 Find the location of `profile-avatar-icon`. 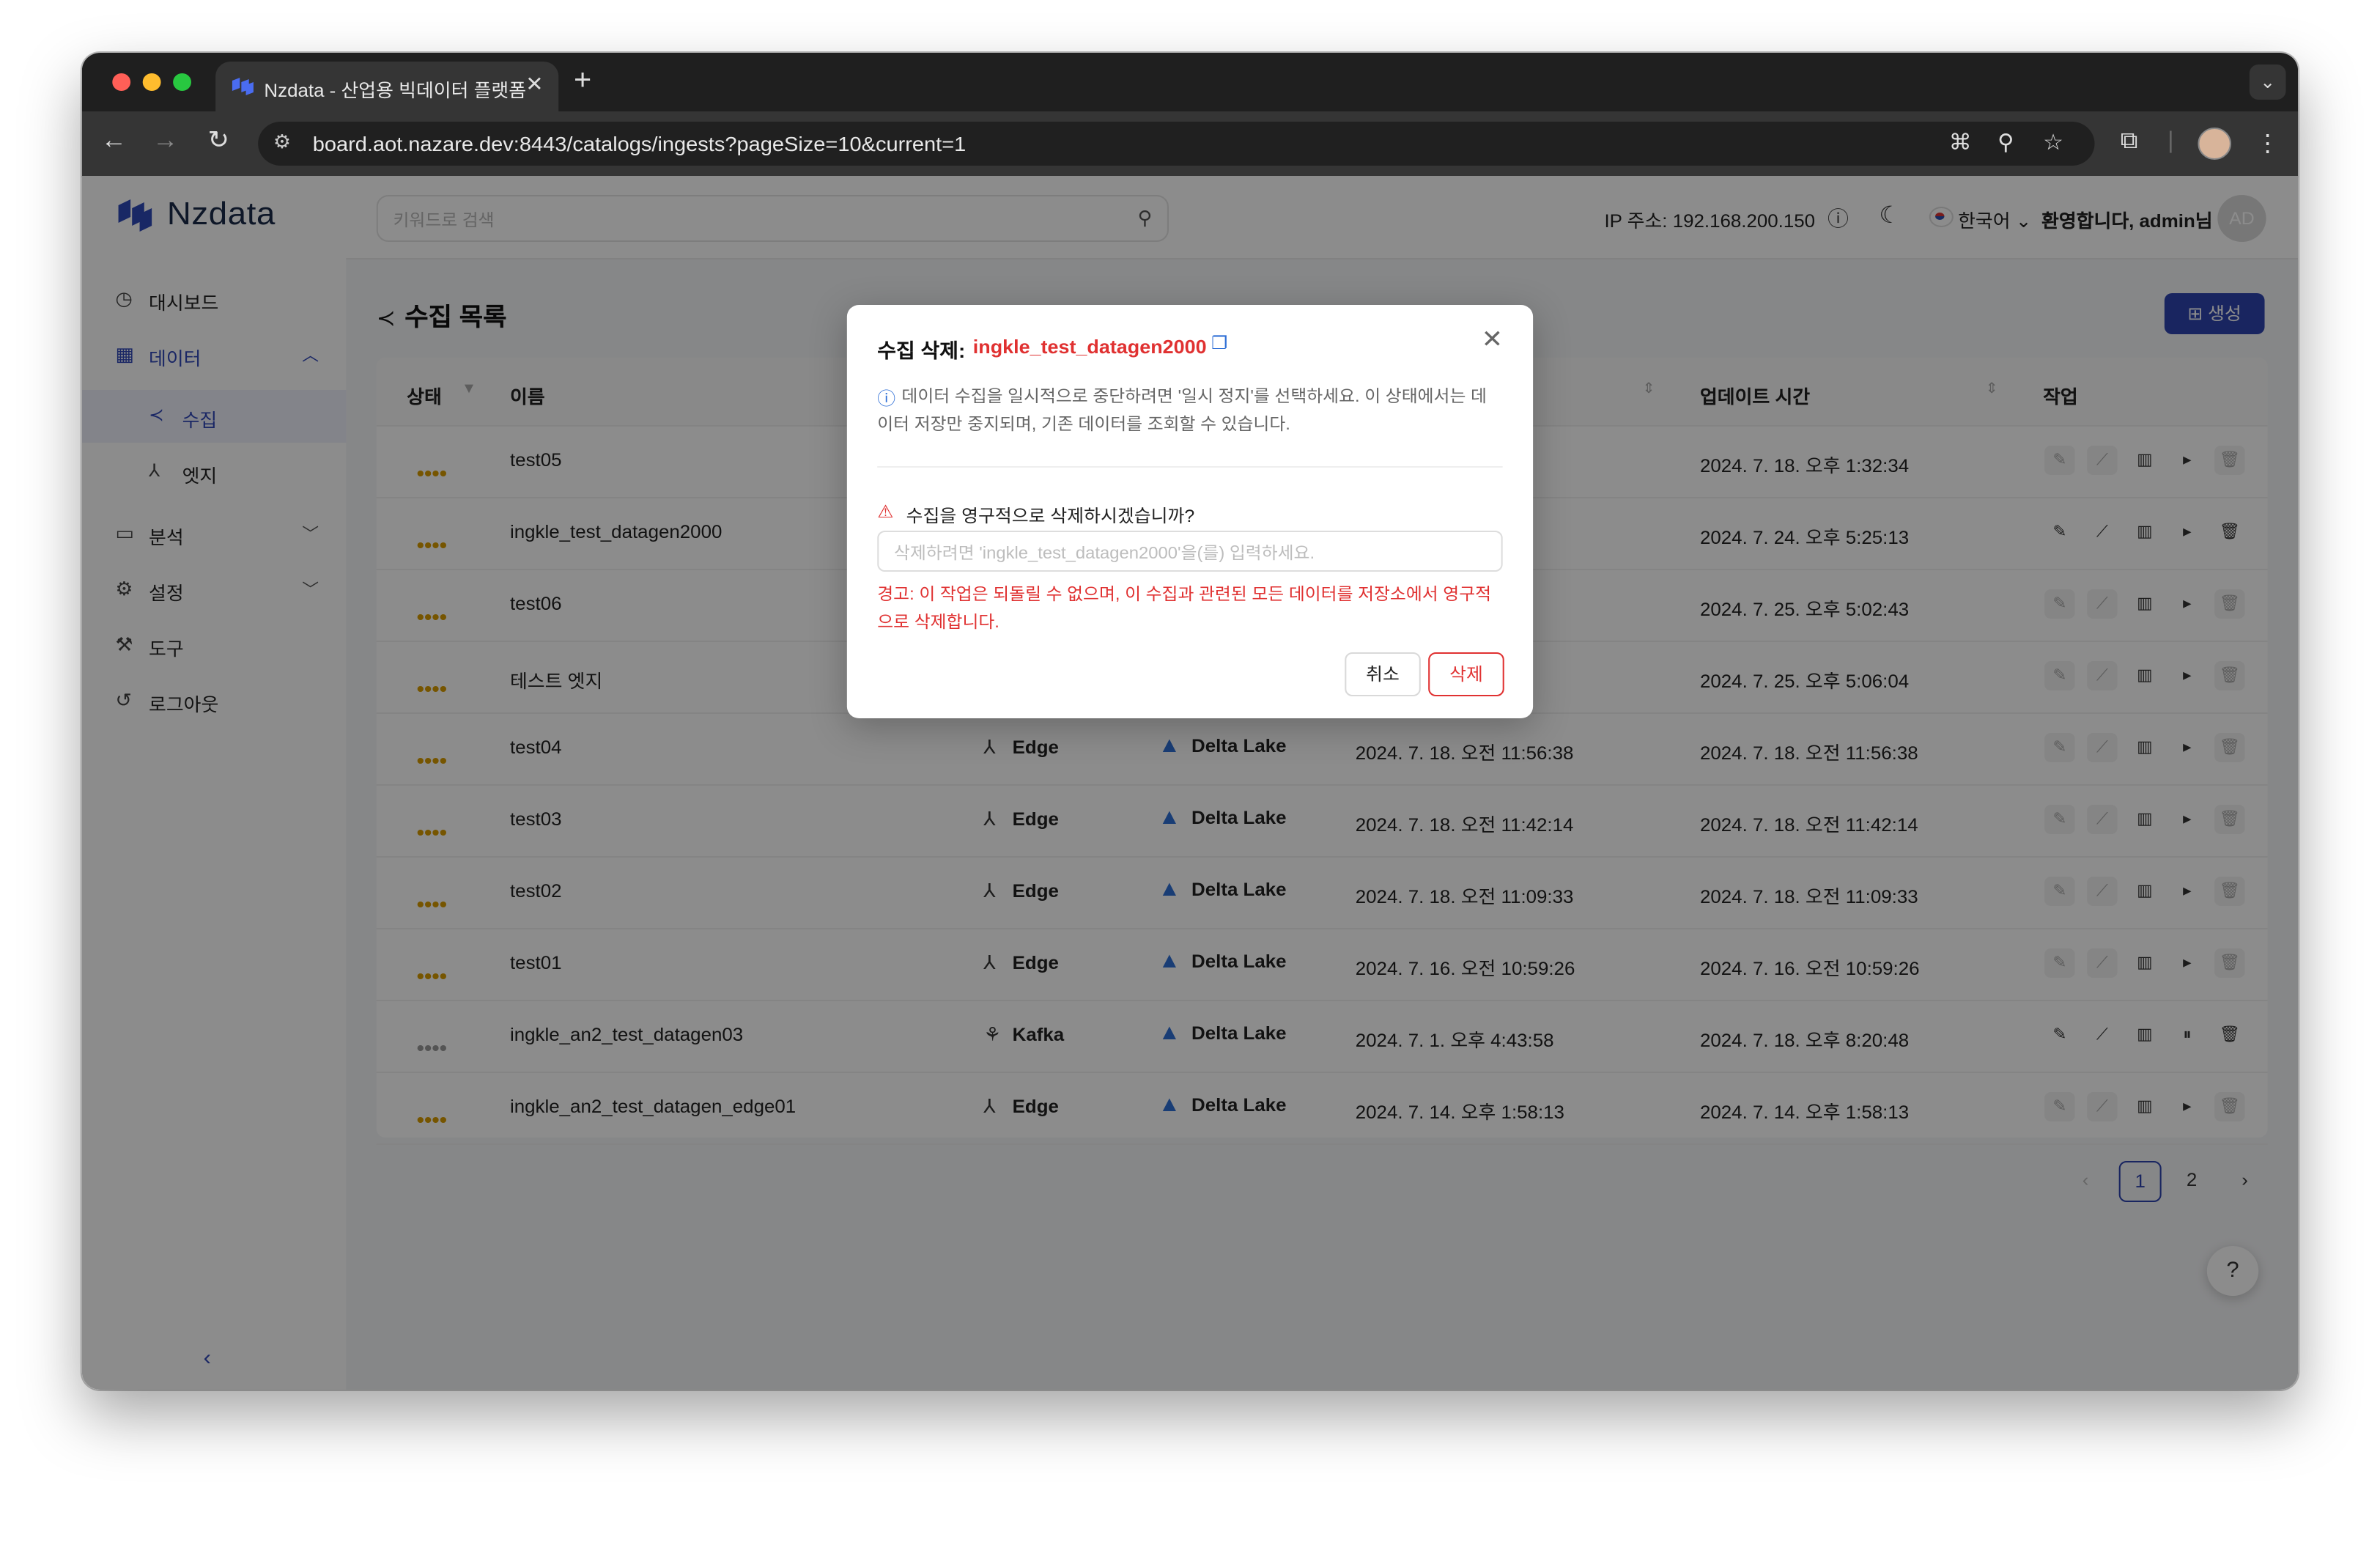

profile-avatar-icon is located at coordinates (2214, 144).